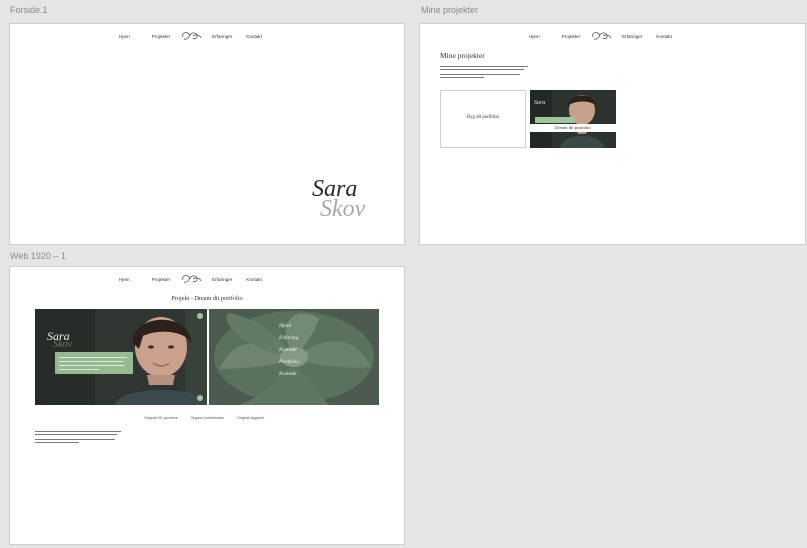 The width and height of the screenshot is (807, 548). What do you see at coordinates (449, 10) in the screenshot?
I see `artboard-label-mine: Mine projekter` at bounding box center [449, 10].